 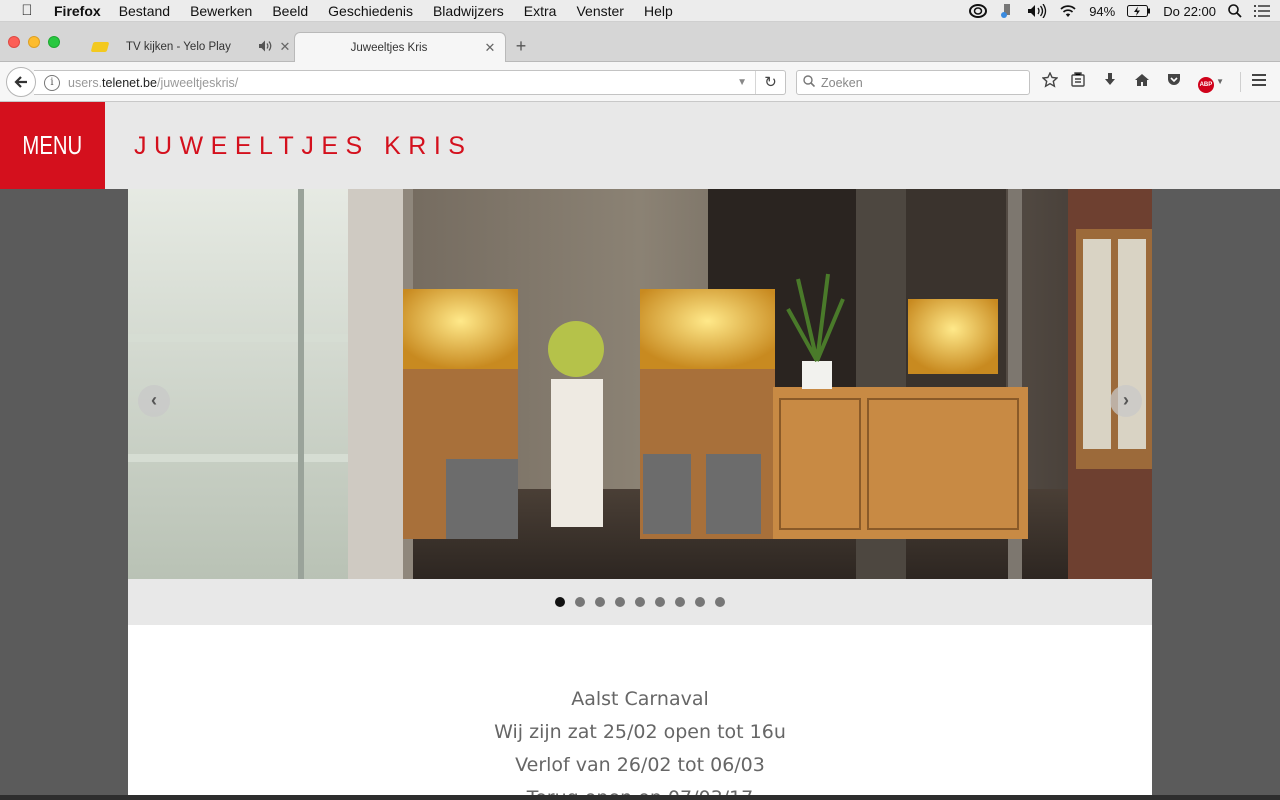 What do you see at coordinates (303, 146) in the screenshot?
I see `site-brand: JUWEELTJES KRIS` at bounding box center [303, 146].